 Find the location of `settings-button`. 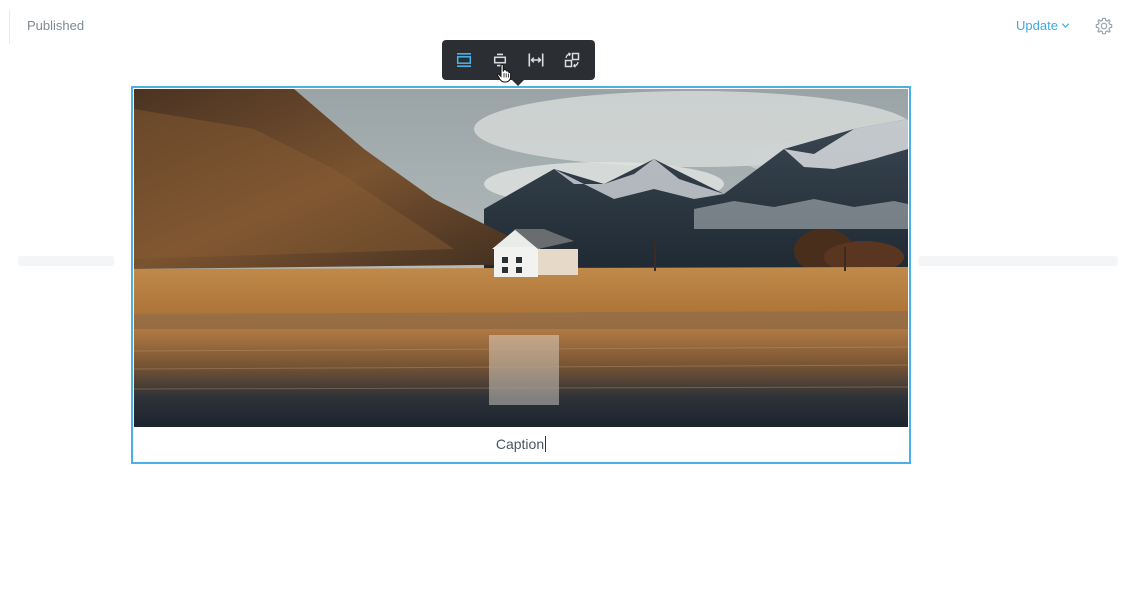

settings-button is located at coordinates (1104, 26).